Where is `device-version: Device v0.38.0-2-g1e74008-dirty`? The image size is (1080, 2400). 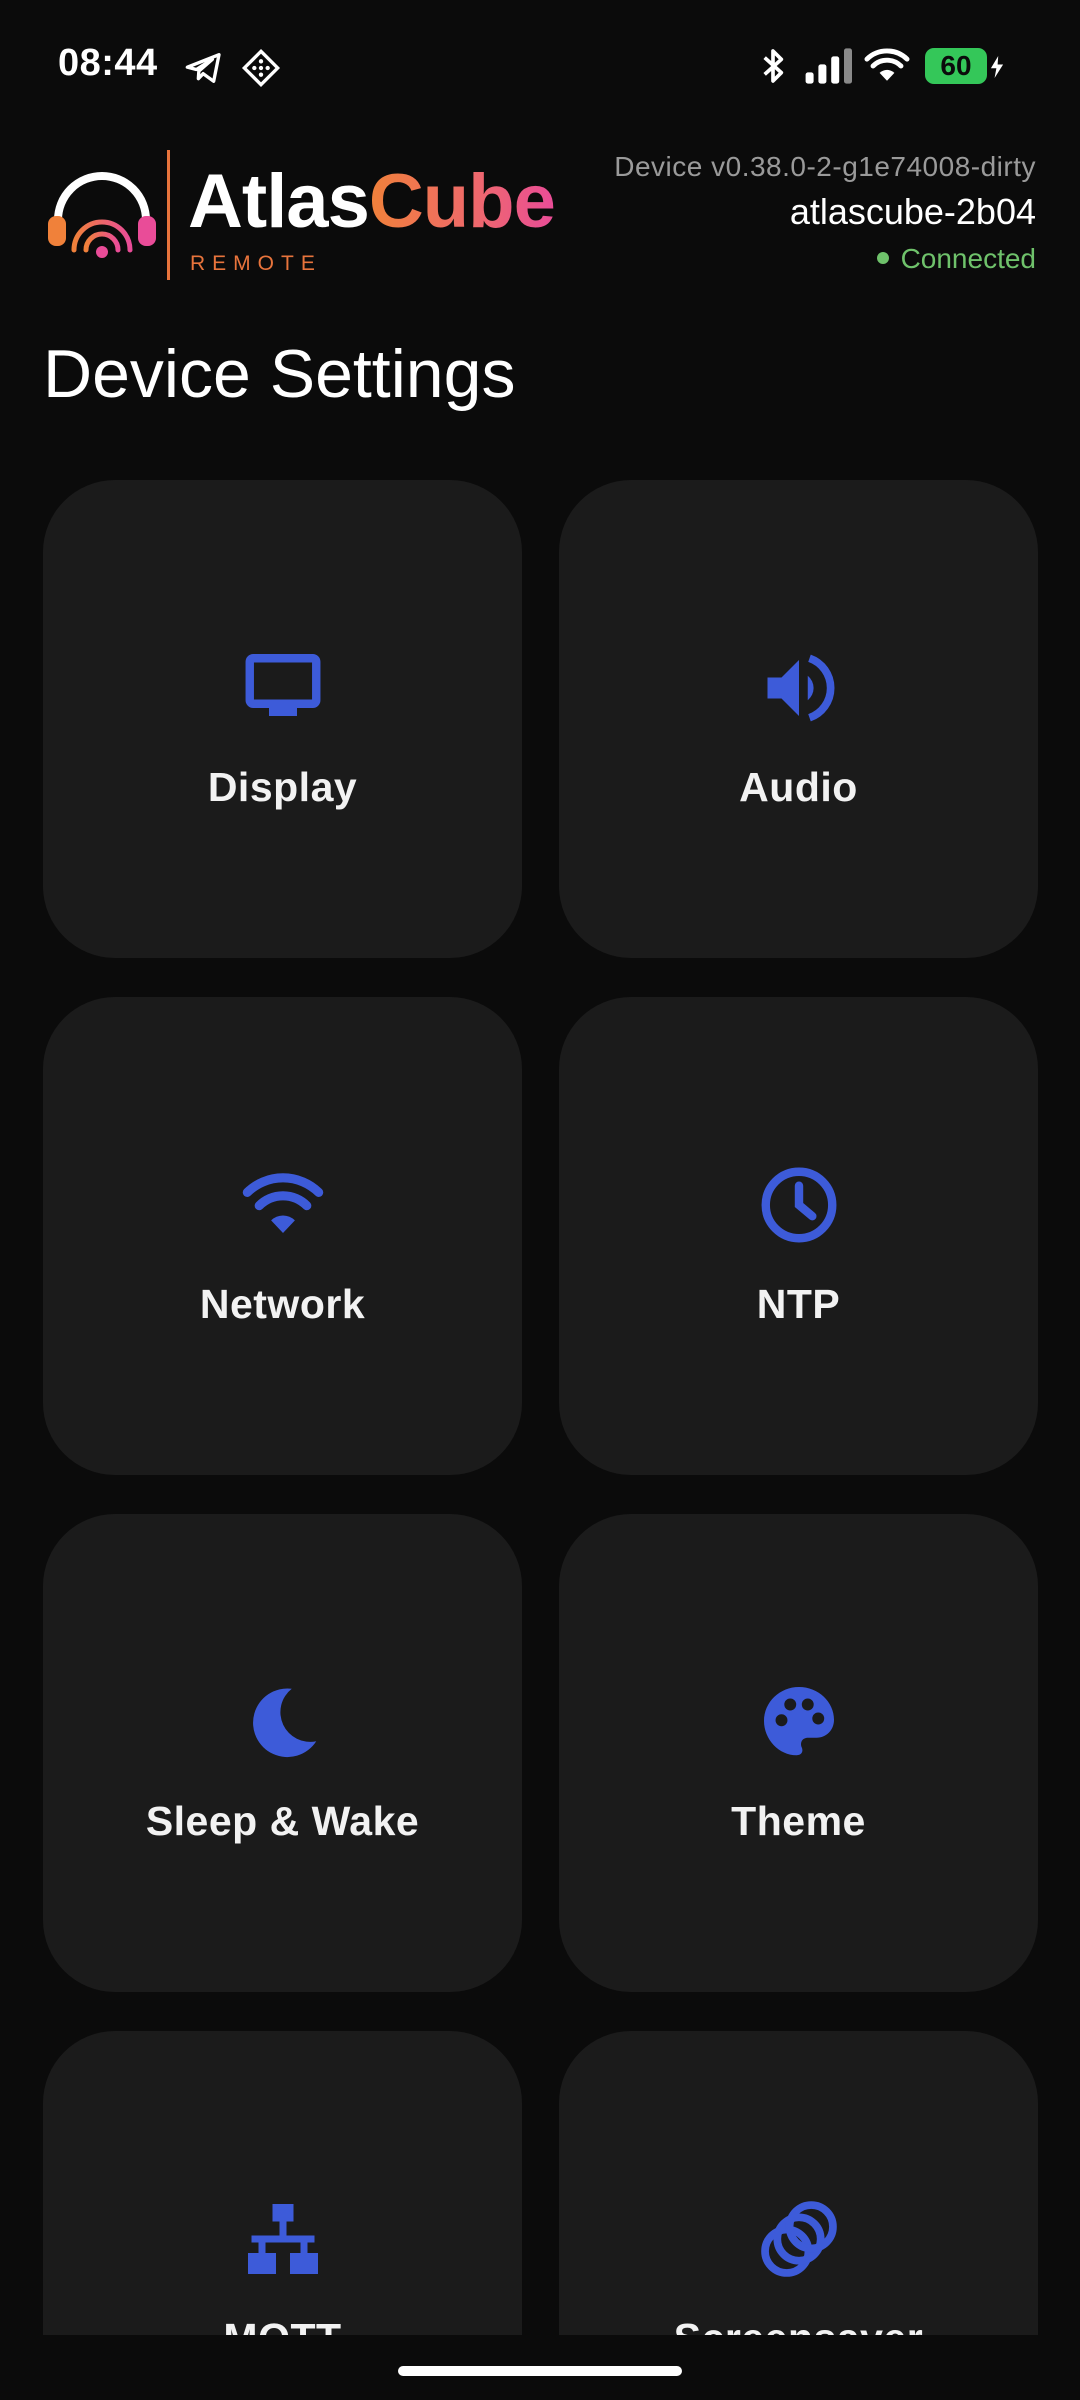
device-version: Device v0.38.0-2-g1e74008-dirty is located at coordinates (825, 166).